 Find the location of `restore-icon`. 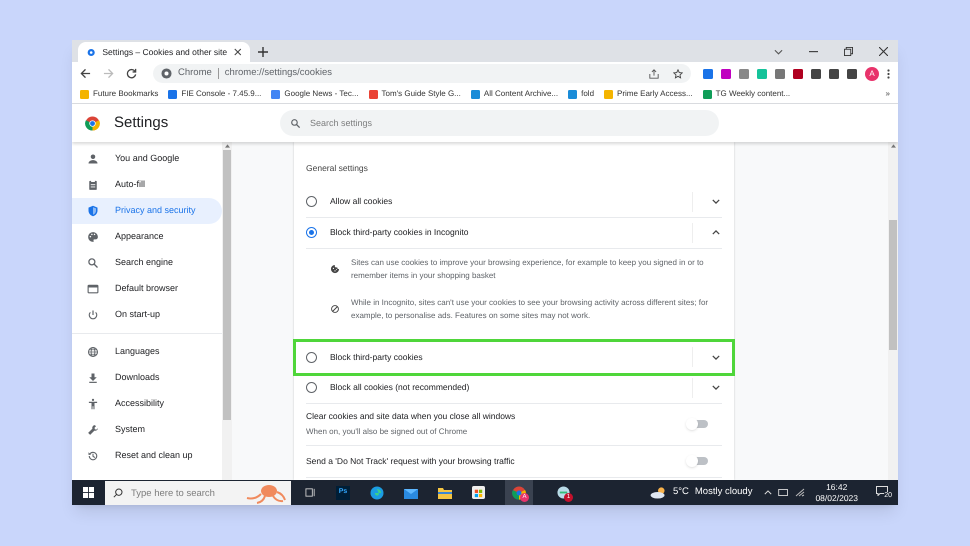

restore-icon is located at coordinates (848, 51).